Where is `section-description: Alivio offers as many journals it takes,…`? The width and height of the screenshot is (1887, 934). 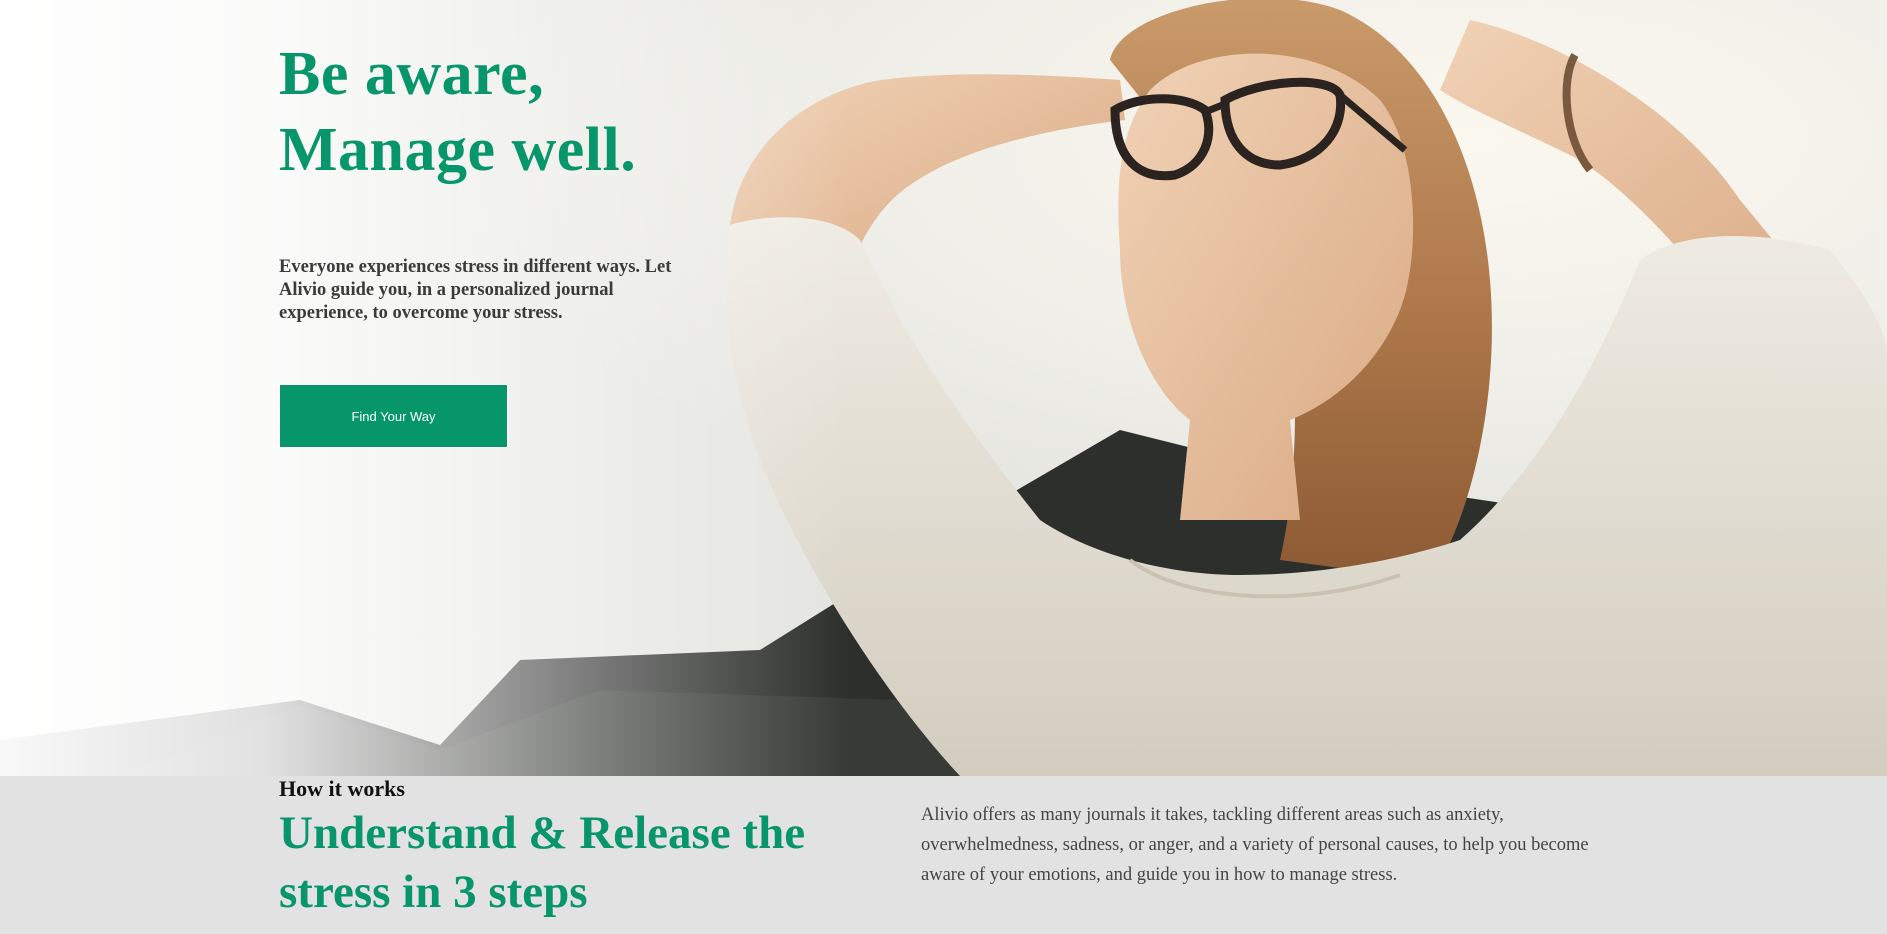
section-description: Alivio offers as many journals it takes,… is located at coordinates (1255, 845).